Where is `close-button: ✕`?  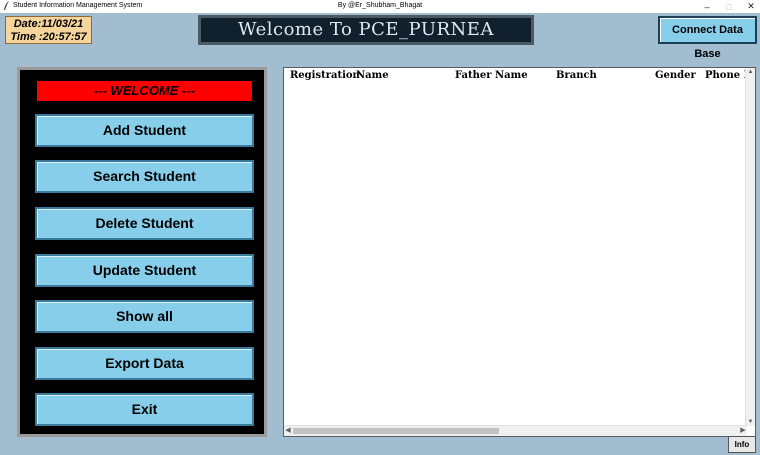 close-button: ✕ is located at coordinates (750, 6).